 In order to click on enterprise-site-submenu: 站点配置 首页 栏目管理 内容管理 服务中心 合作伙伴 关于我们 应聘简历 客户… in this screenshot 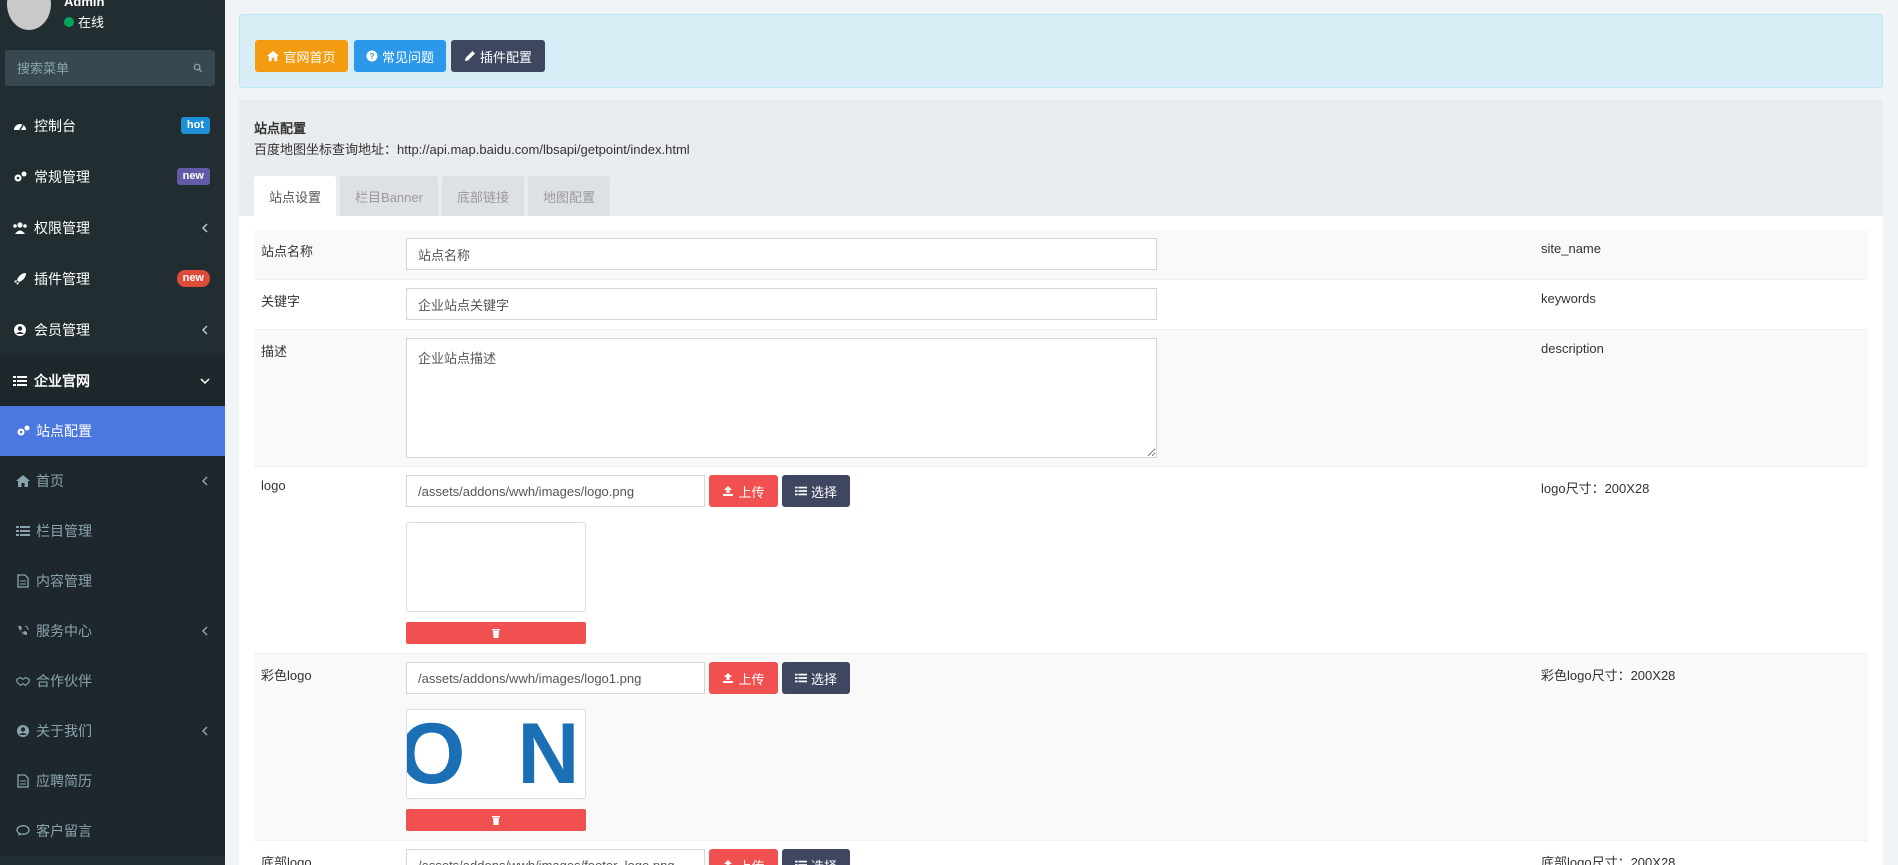, I will do `click(112, 631)`.